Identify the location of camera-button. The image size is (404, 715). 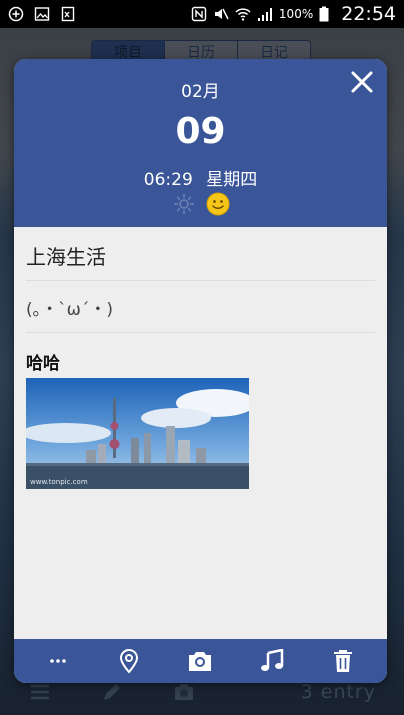
(200, 661).